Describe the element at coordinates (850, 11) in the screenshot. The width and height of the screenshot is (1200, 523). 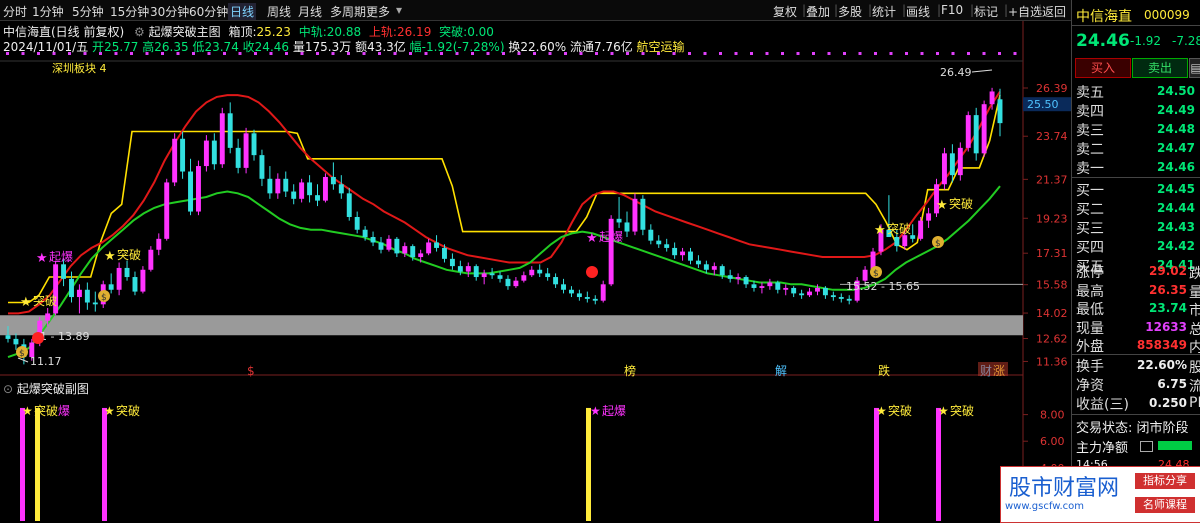
I see `toolbar-button-2: 多股` at that location.